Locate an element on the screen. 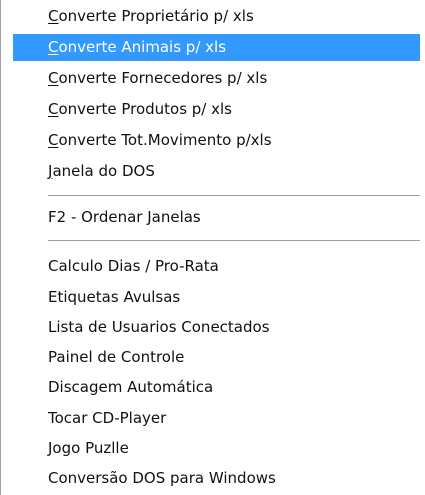 Image resolution: width=425 pixels, height=495 pixels. menu-item-label: Lista de Usuarios Conectados is located at coordinates (159, 327).